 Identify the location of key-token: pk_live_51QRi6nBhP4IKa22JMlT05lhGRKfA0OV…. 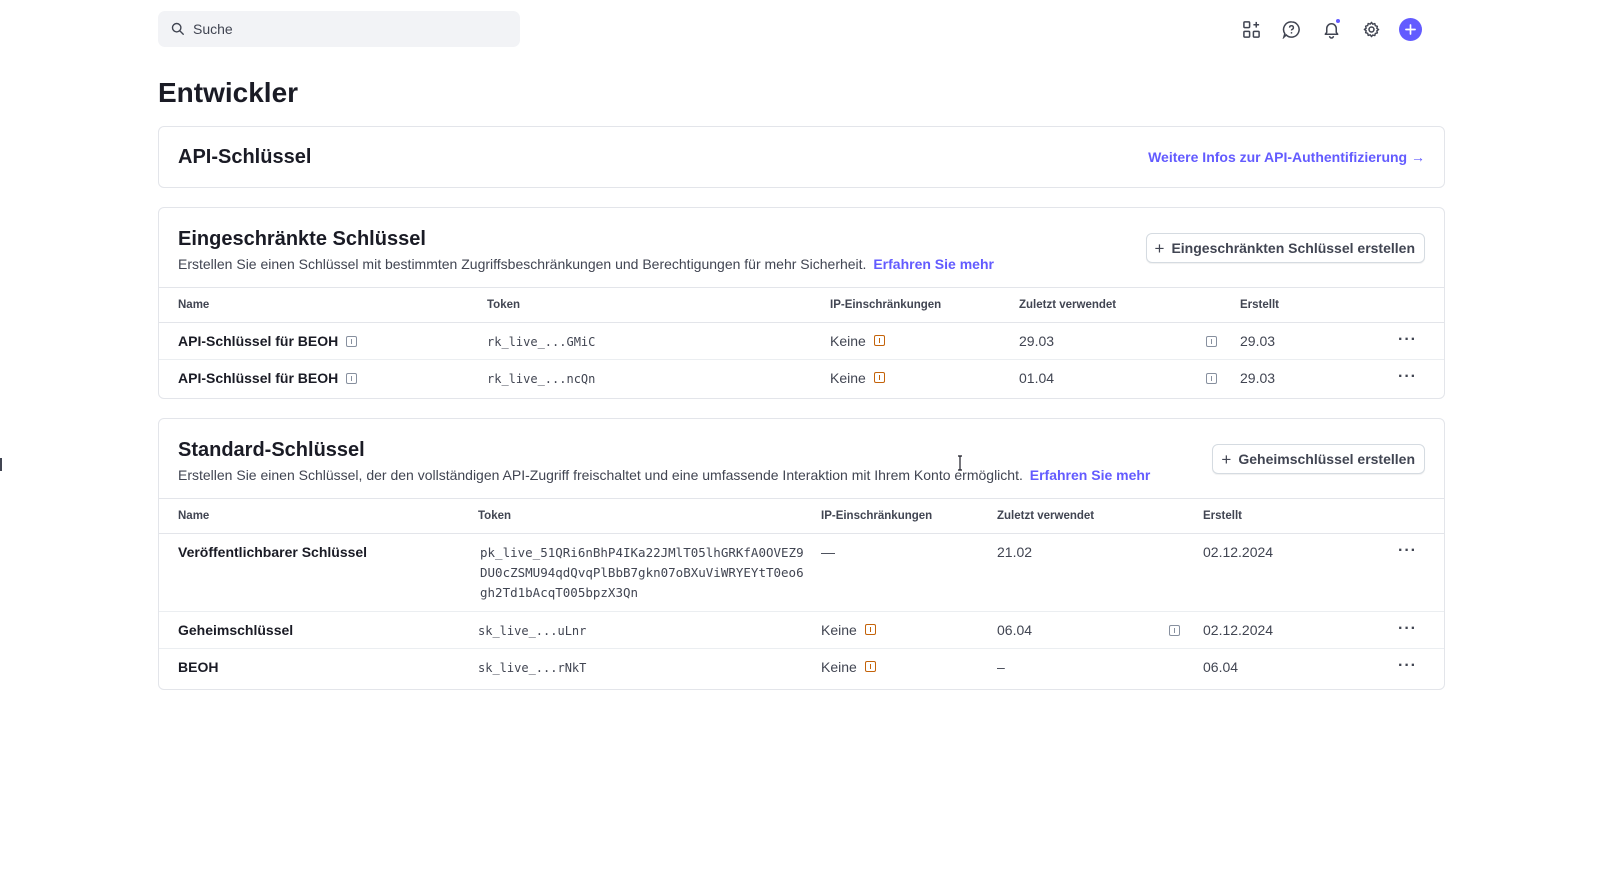
(645, 573).